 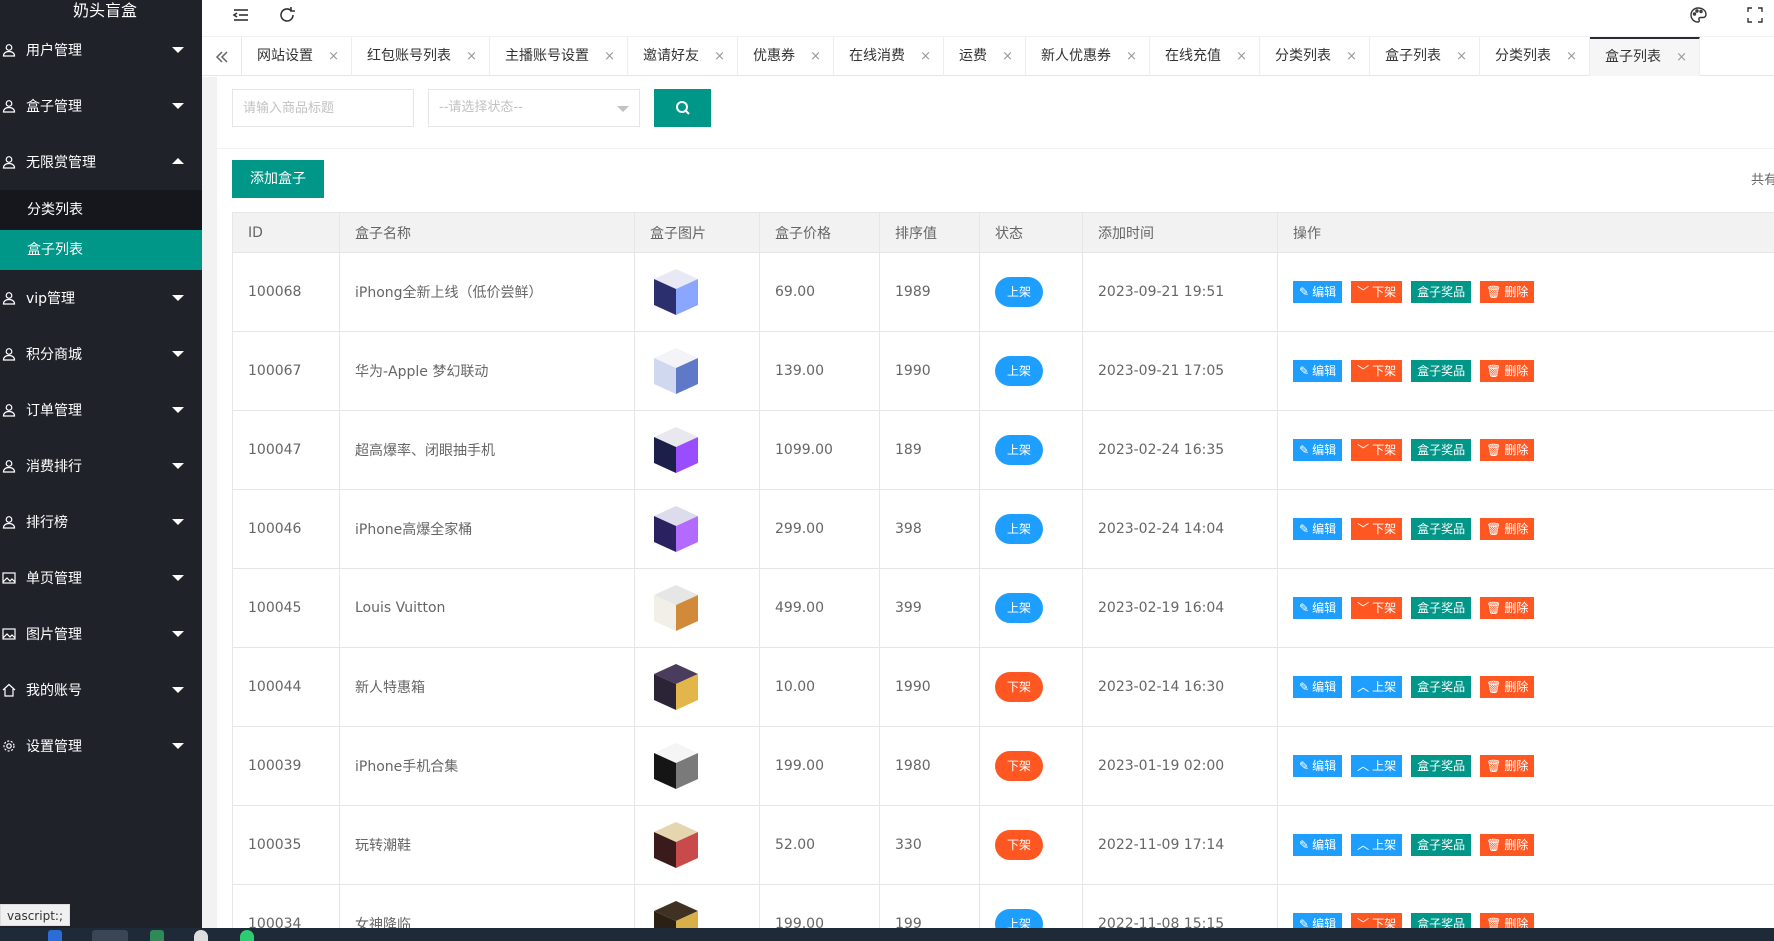 What do you see at coordinates (287, 15) in the screenshot?
I see `refresh-icon` at bounding box center [287, 15].